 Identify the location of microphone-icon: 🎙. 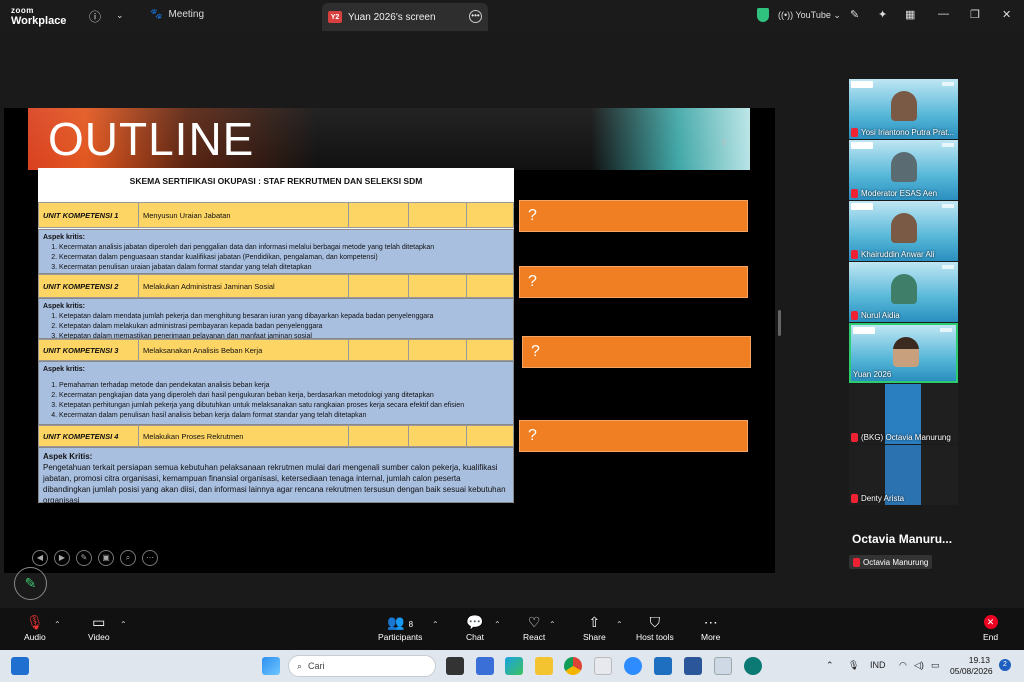
(853, 665).